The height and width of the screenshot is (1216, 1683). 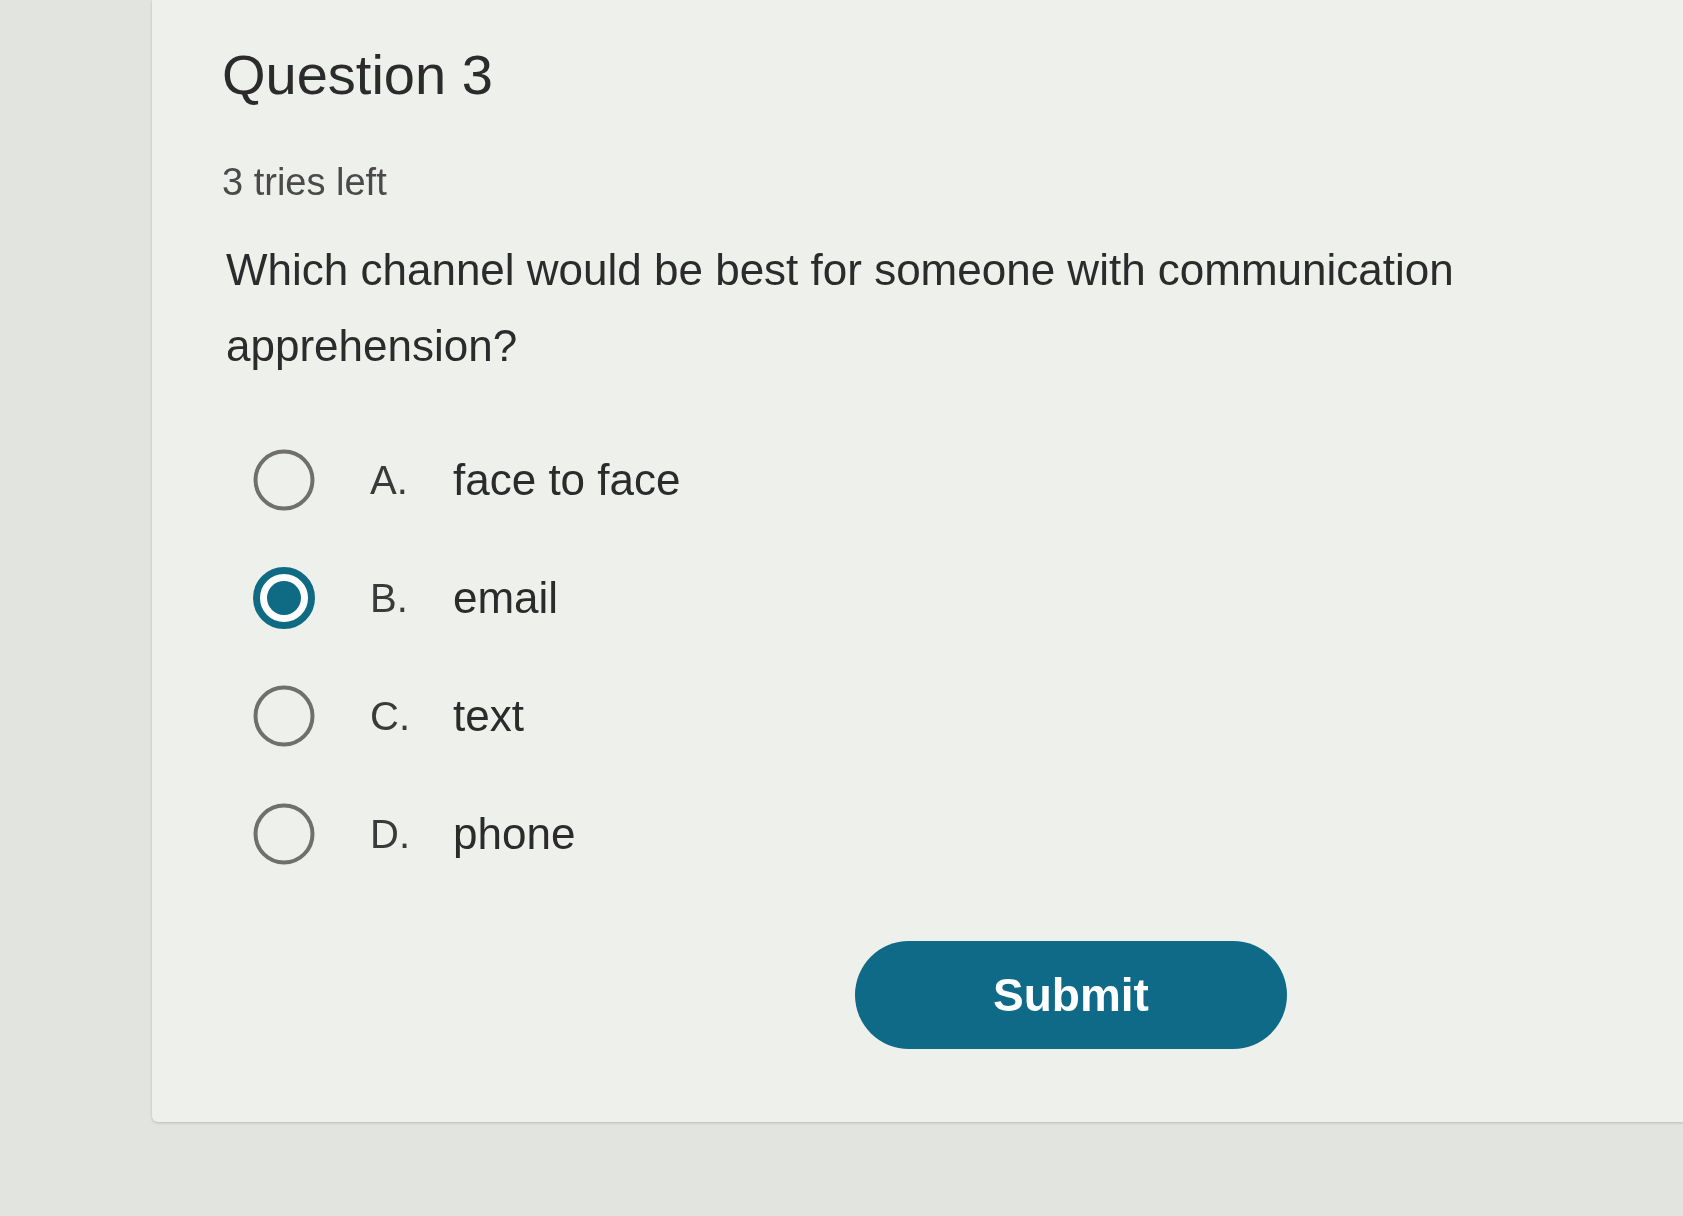 I want to click on question-text: Which channel would be best for someone with communication apprehension?, so click(x=840, y=308).